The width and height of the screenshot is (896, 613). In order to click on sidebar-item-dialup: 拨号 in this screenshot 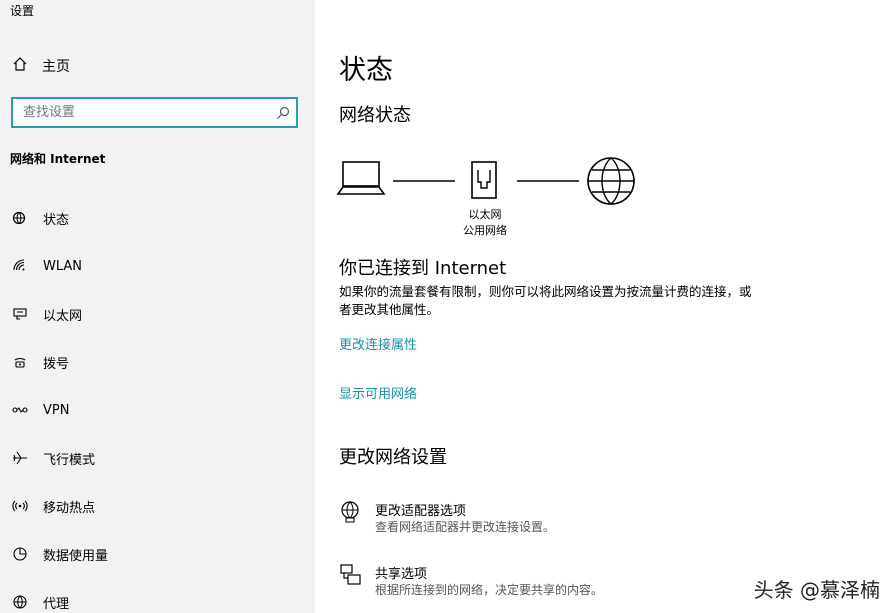, I will do `click(157, 362)`.